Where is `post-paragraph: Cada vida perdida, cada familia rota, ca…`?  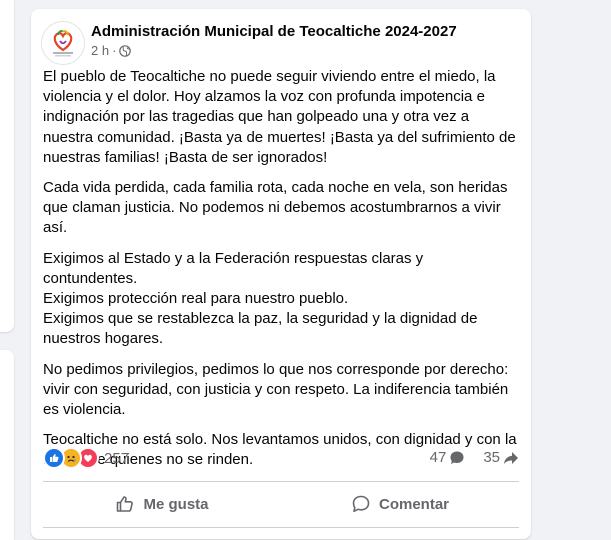 post-paragraph: Cada vida perdida, cada familia rota, ca… is located at coordinates (275, 208).